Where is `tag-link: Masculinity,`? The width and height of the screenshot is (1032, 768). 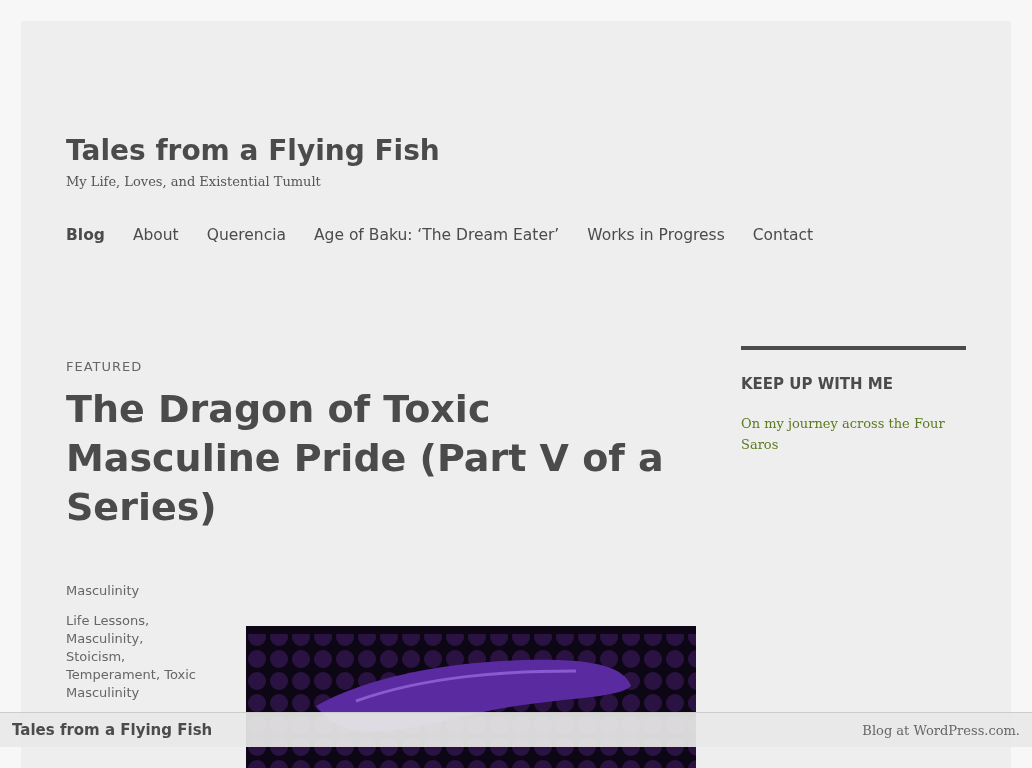
tag-link: Masculinity, is located at coordinates (105, 639).